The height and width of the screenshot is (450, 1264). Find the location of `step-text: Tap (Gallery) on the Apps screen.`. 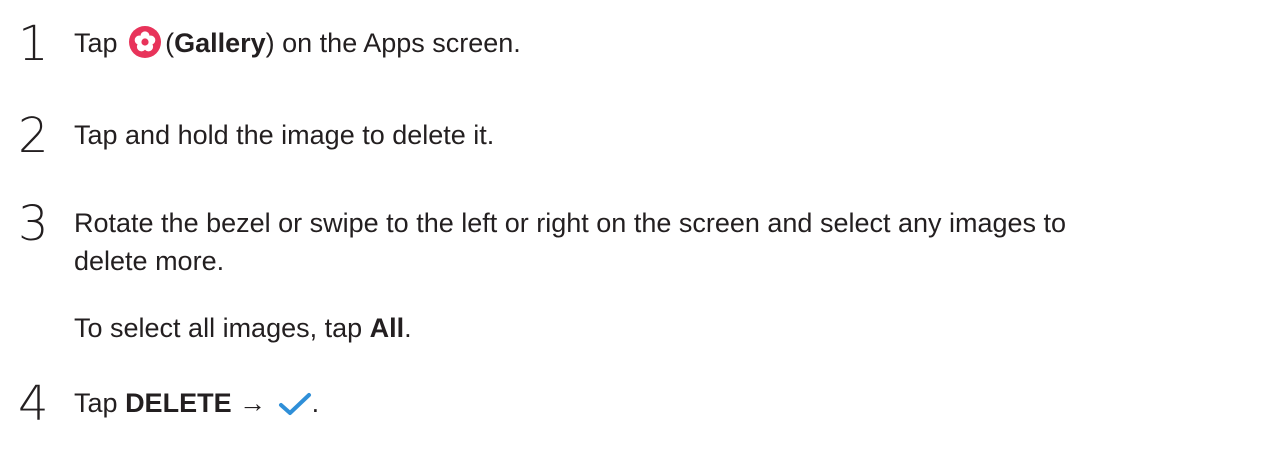

step-text: Tap (Gallery) on the Apps screen. is located at coordinates (297, 43).